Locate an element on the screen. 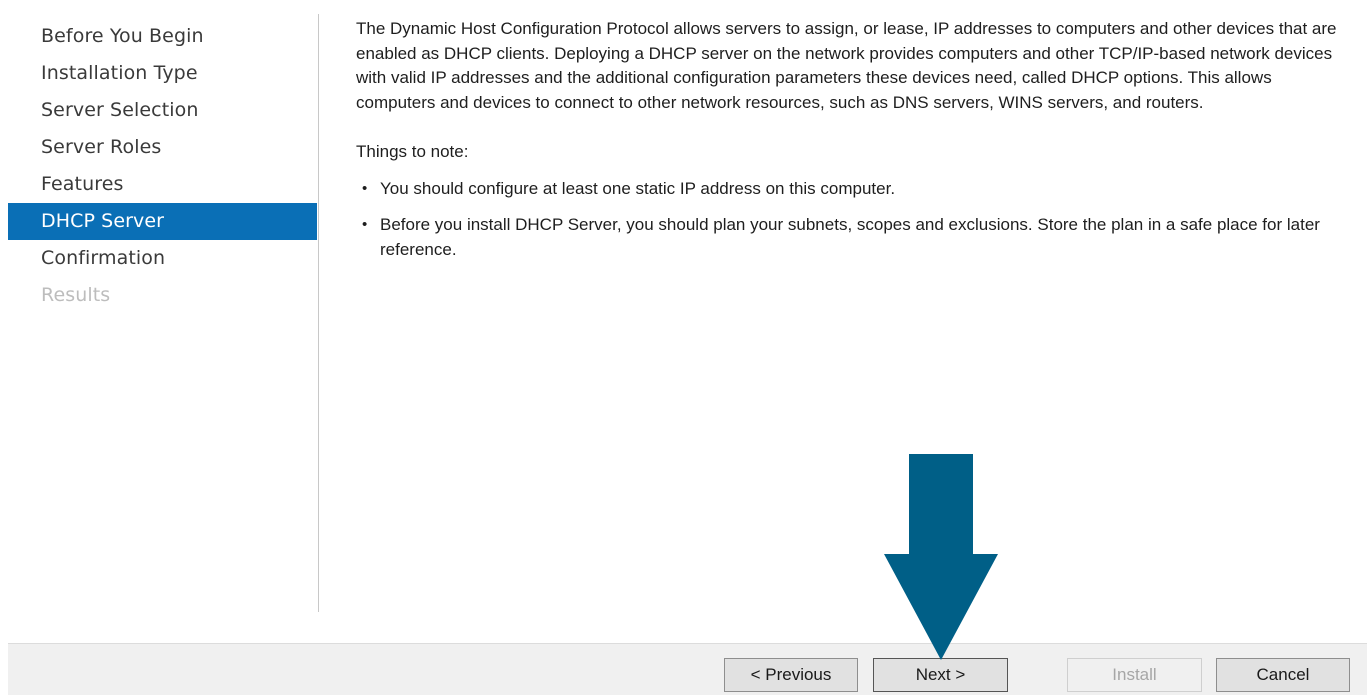 The image size is (1367, 695). arrow-shape is located at coordinates (941, 557).